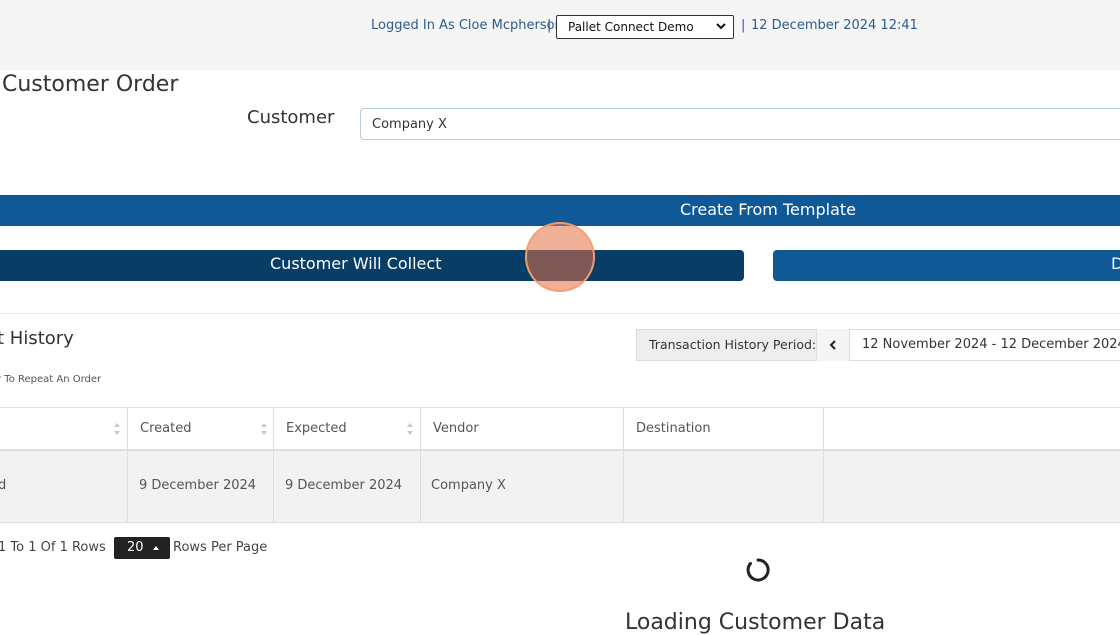  I want to click on page-size-value: 20, so click(135, 547).